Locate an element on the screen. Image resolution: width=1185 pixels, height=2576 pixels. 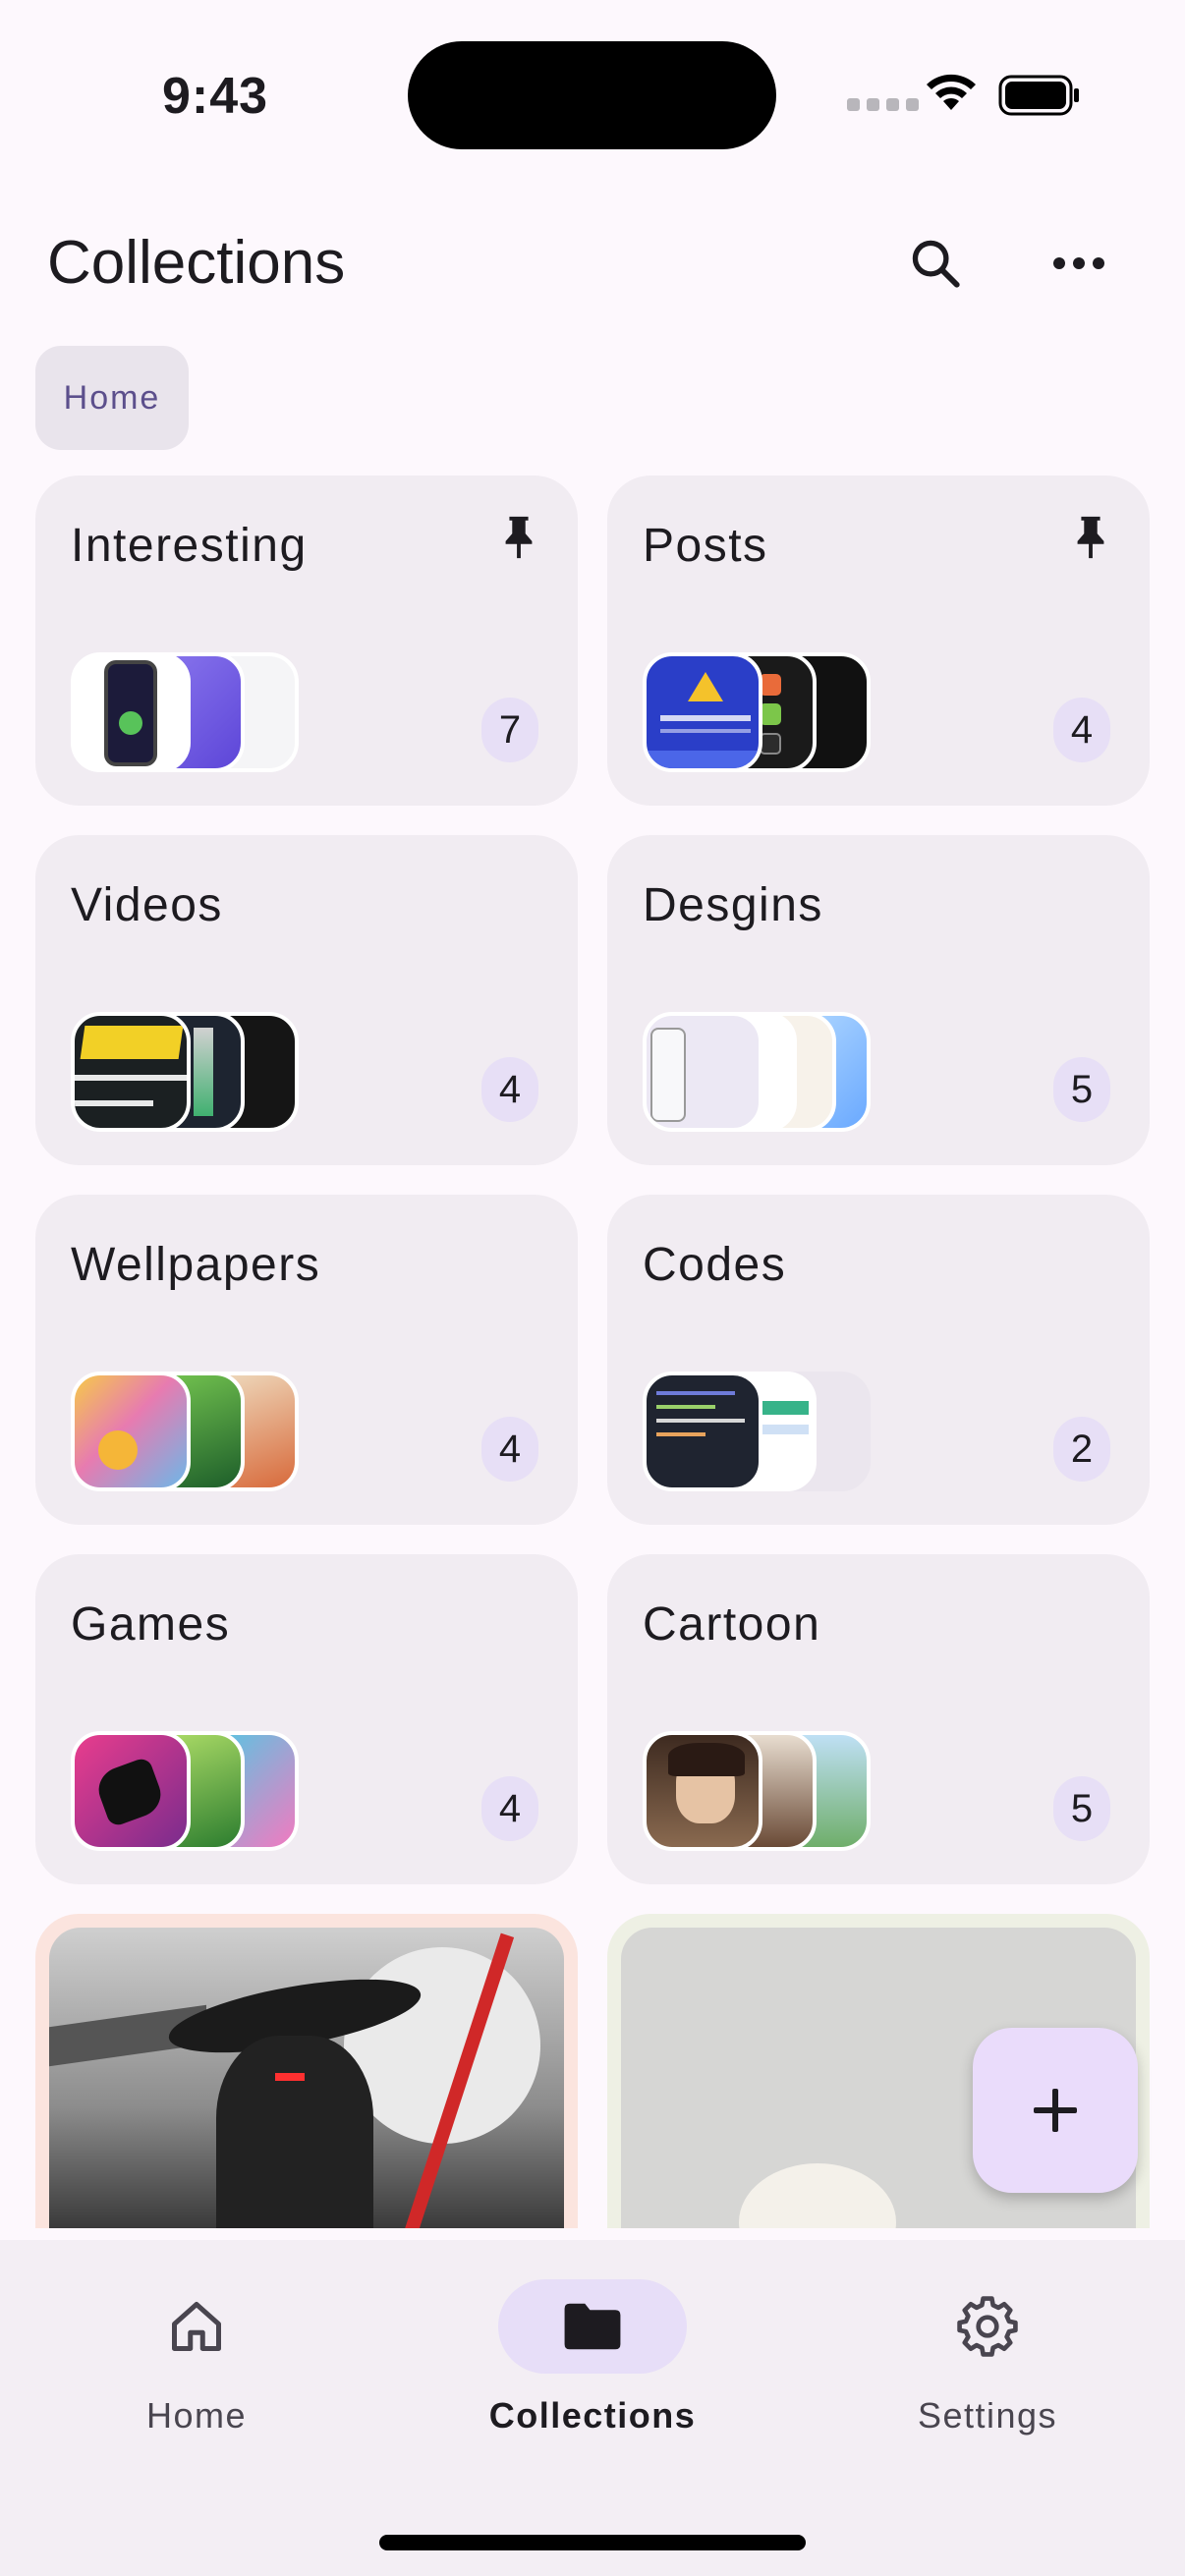
collection-title: Desgins is located at coordinates (733, 905).